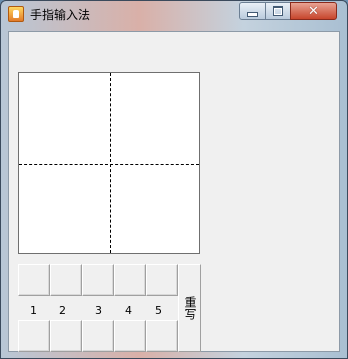  I want to click on maximize-button, so click(278, 11).